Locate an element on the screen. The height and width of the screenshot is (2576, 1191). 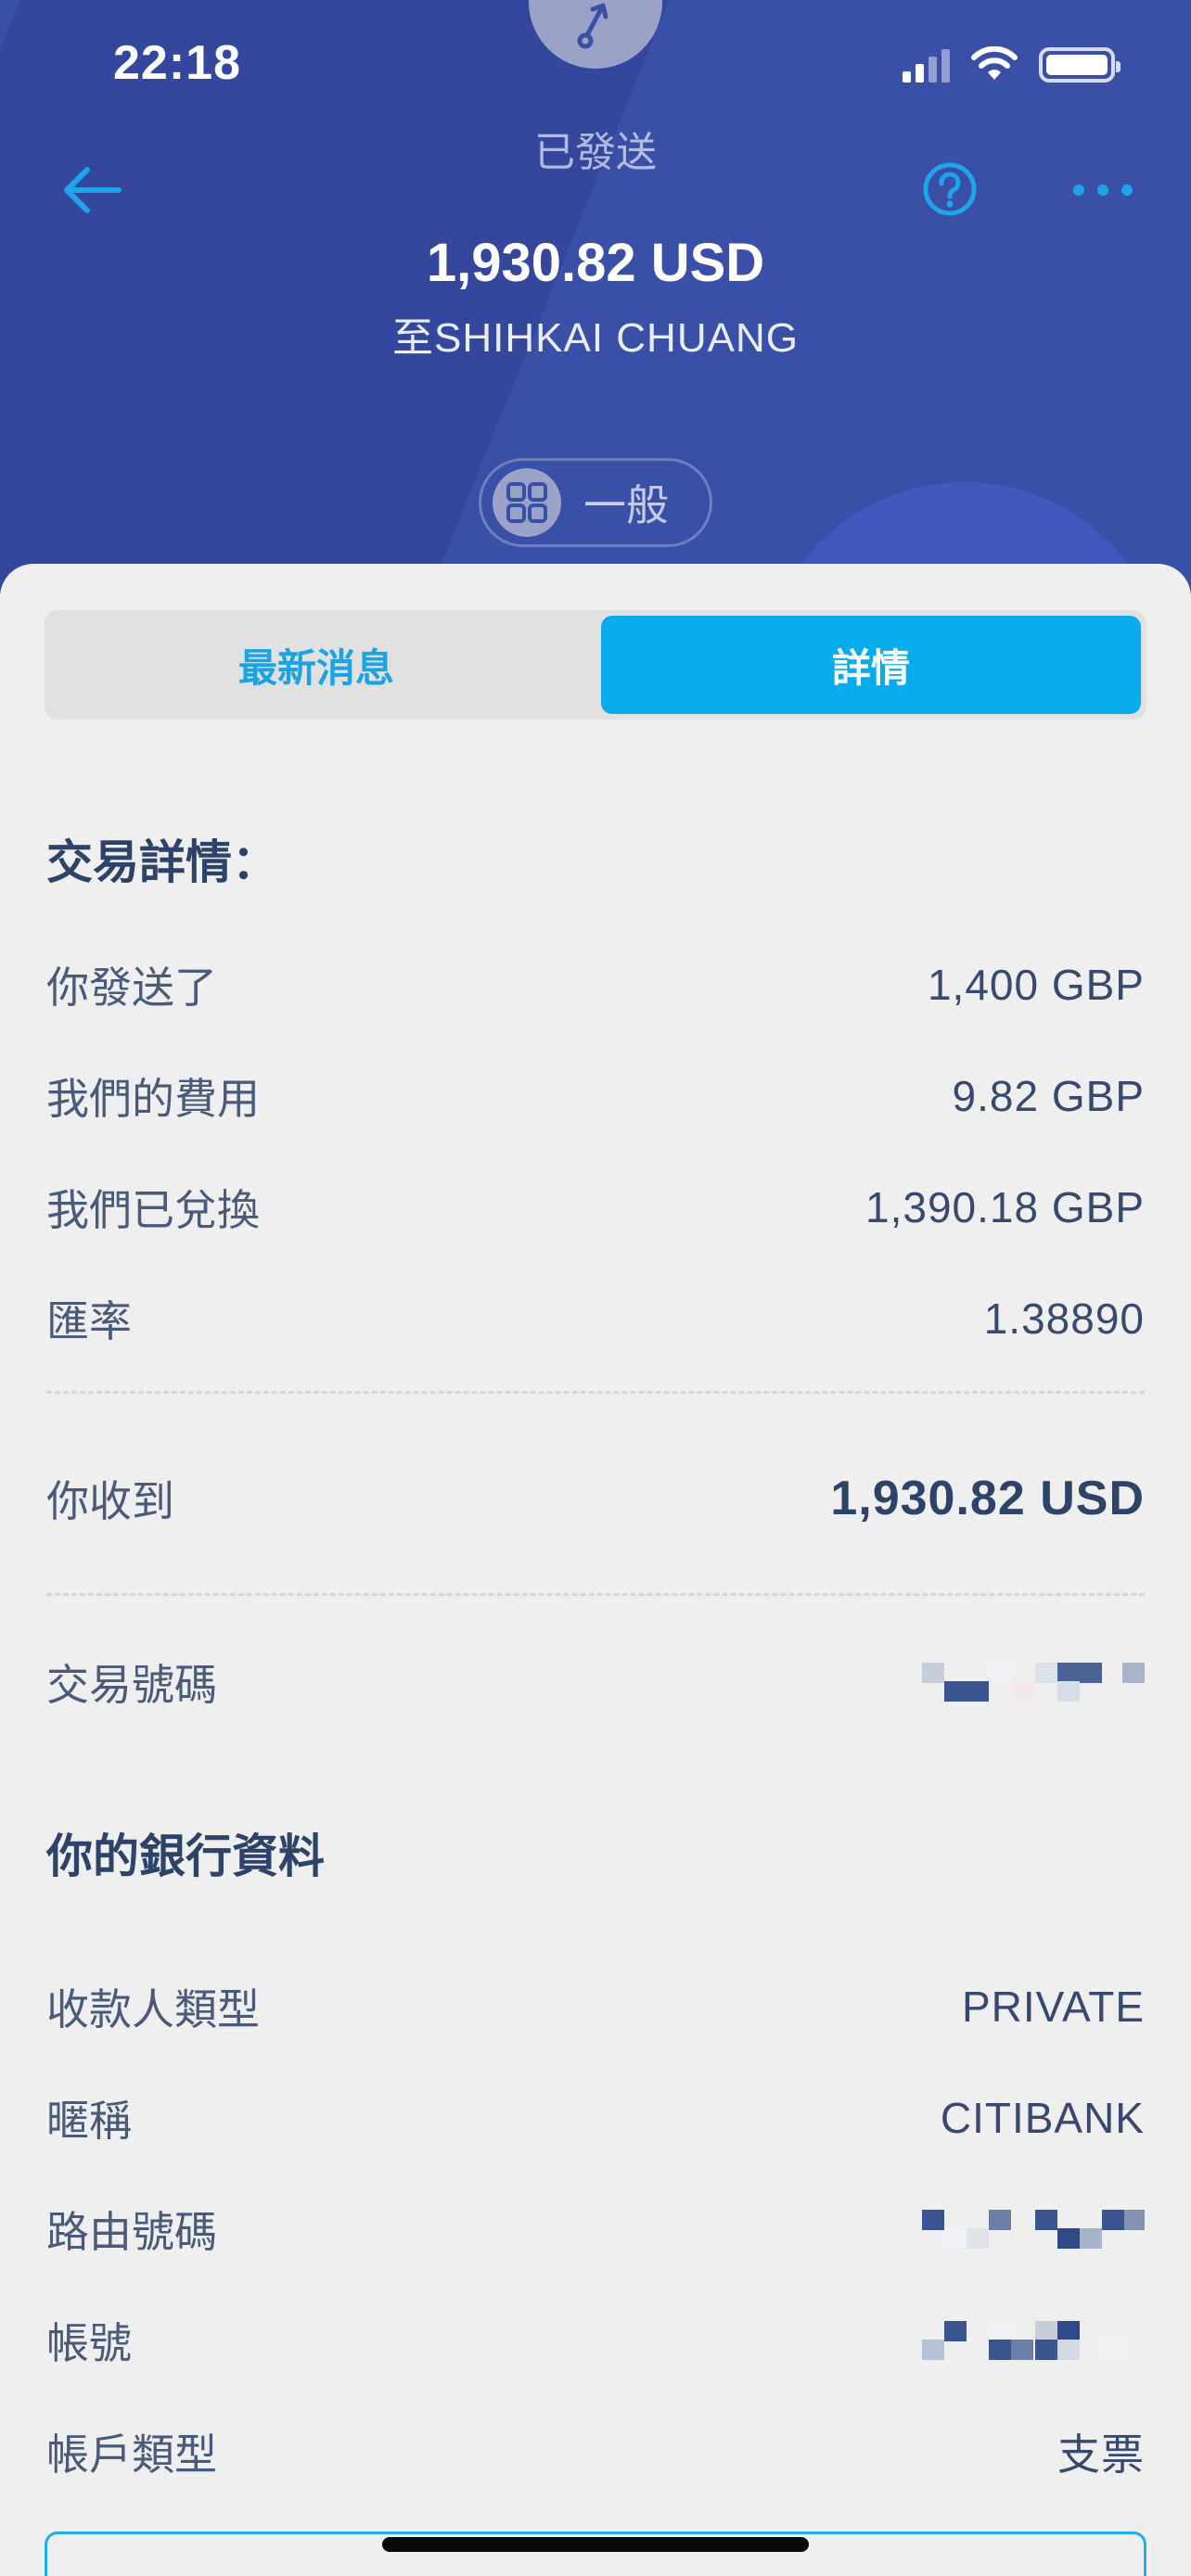
status-time: 22:18 is located at coordinates (177, 63).